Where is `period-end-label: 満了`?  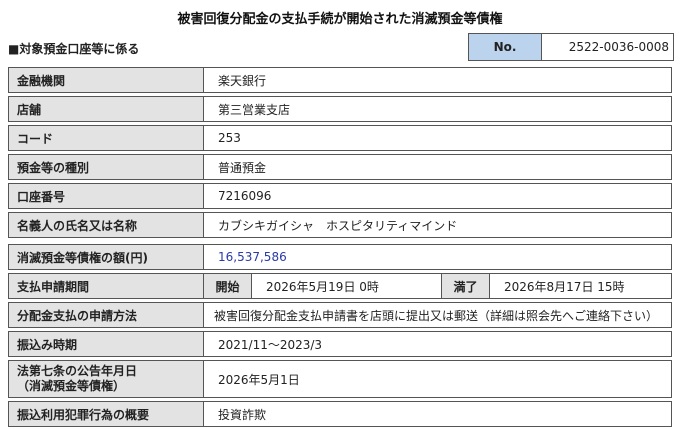 period-end-label: 満了 is located at coordinates (466, 286).